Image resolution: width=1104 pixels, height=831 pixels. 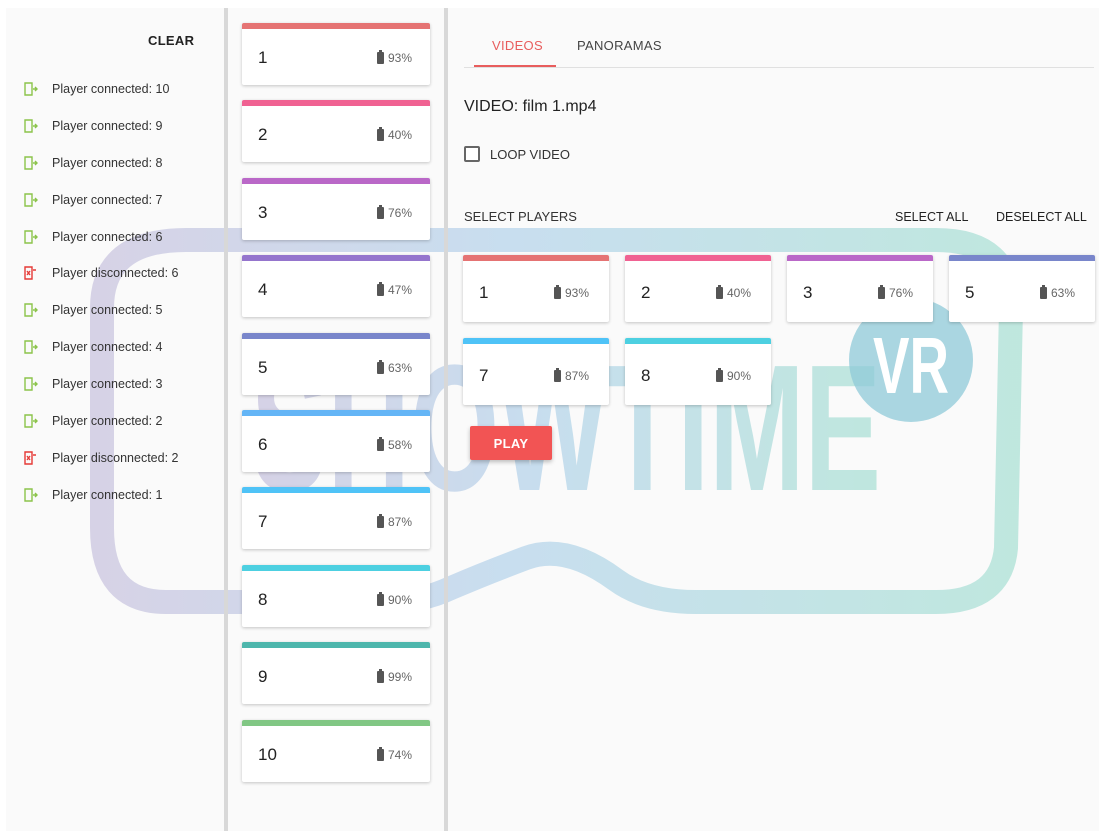 What do you see at coordinates (336, 518) in the screenshot?
I see `player-card-7: 7 87%` at bounding box center [336, 518].